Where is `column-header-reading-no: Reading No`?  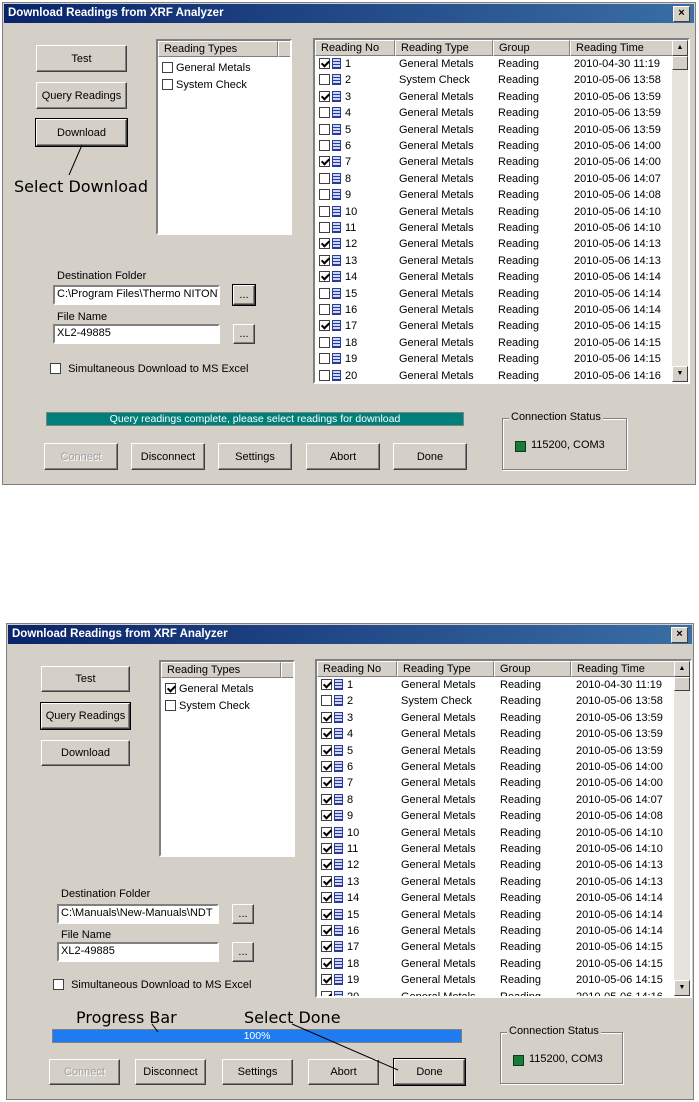
column-header-reading-no: Reading No is located at coordinates (357, 669).